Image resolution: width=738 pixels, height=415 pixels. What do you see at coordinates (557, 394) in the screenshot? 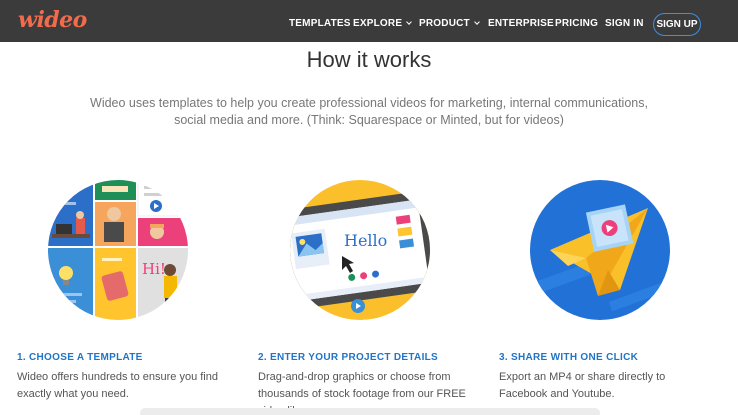
I see `step-3-desc-line: Facebook and Youtube.` at bounding box center [557, 394].